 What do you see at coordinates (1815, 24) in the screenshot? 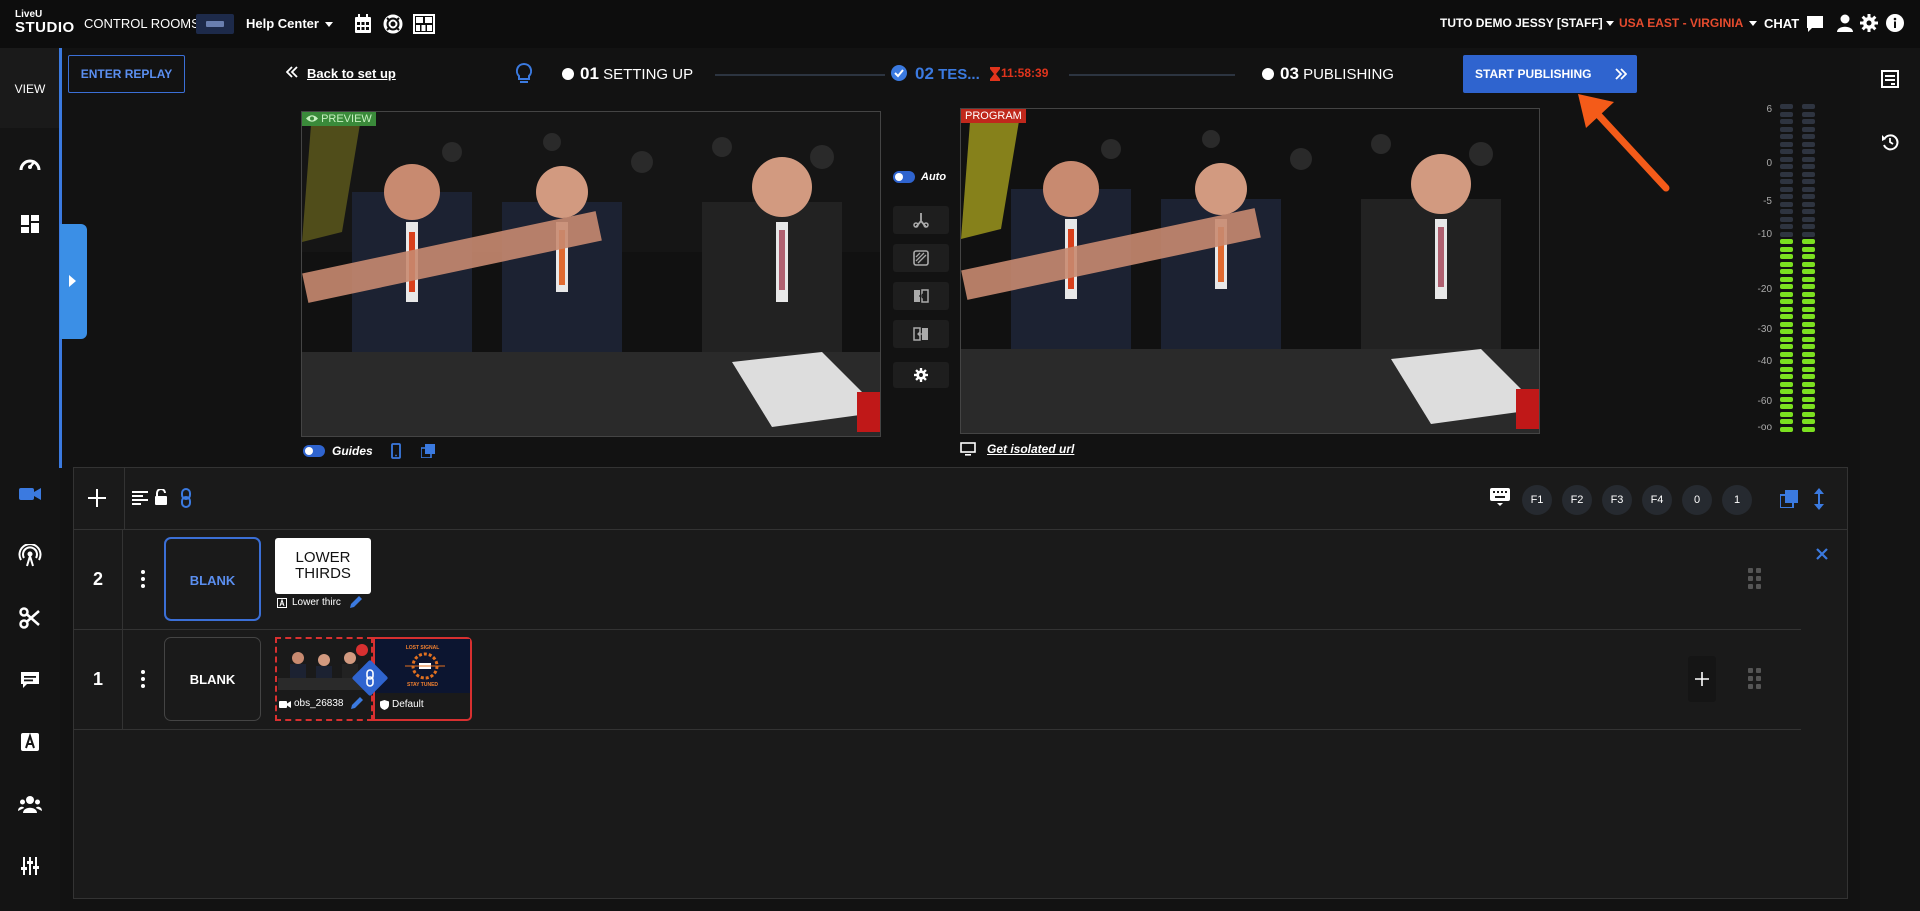
I see `chat-icon` at bounding box center [1815, 24].